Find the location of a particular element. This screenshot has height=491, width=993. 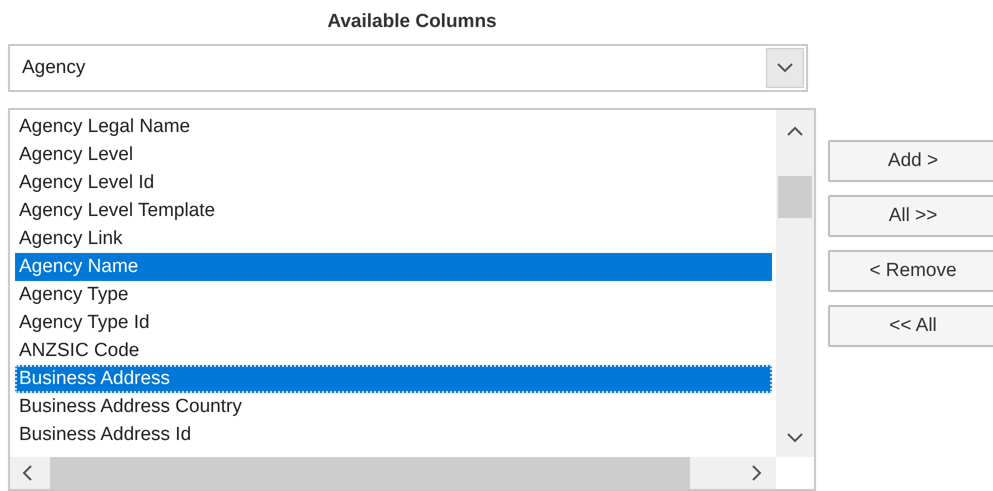

column-dropdown: Agency is located at coordinates (408, 68).